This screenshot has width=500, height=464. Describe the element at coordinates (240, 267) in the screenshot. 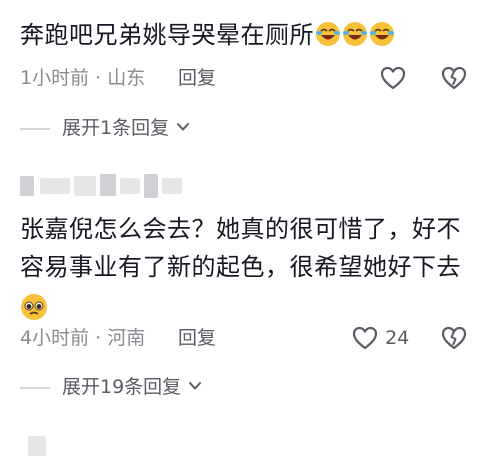

I see `comment-text-line: 容易事业有了新的起色，很希望她好下去` at that location.